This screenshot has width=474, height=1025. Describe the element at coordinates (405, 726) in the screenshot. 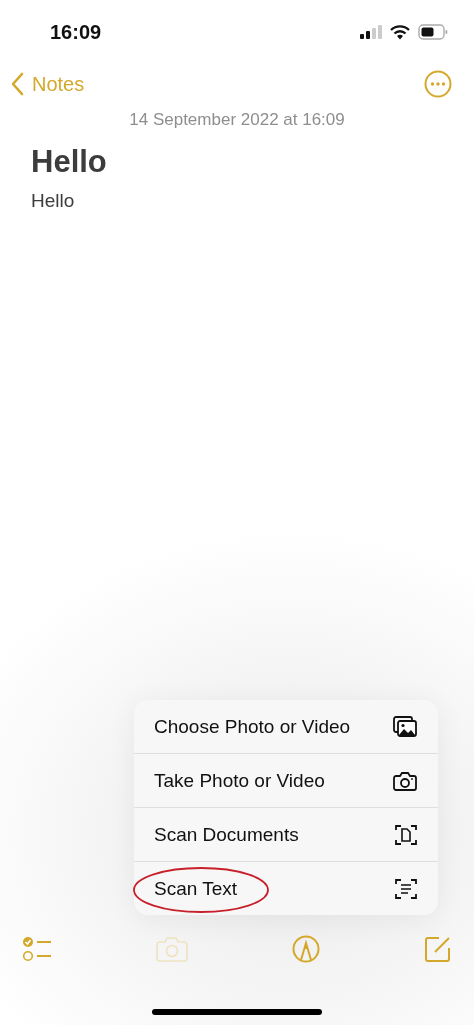

I see `photos-icon` at that location.